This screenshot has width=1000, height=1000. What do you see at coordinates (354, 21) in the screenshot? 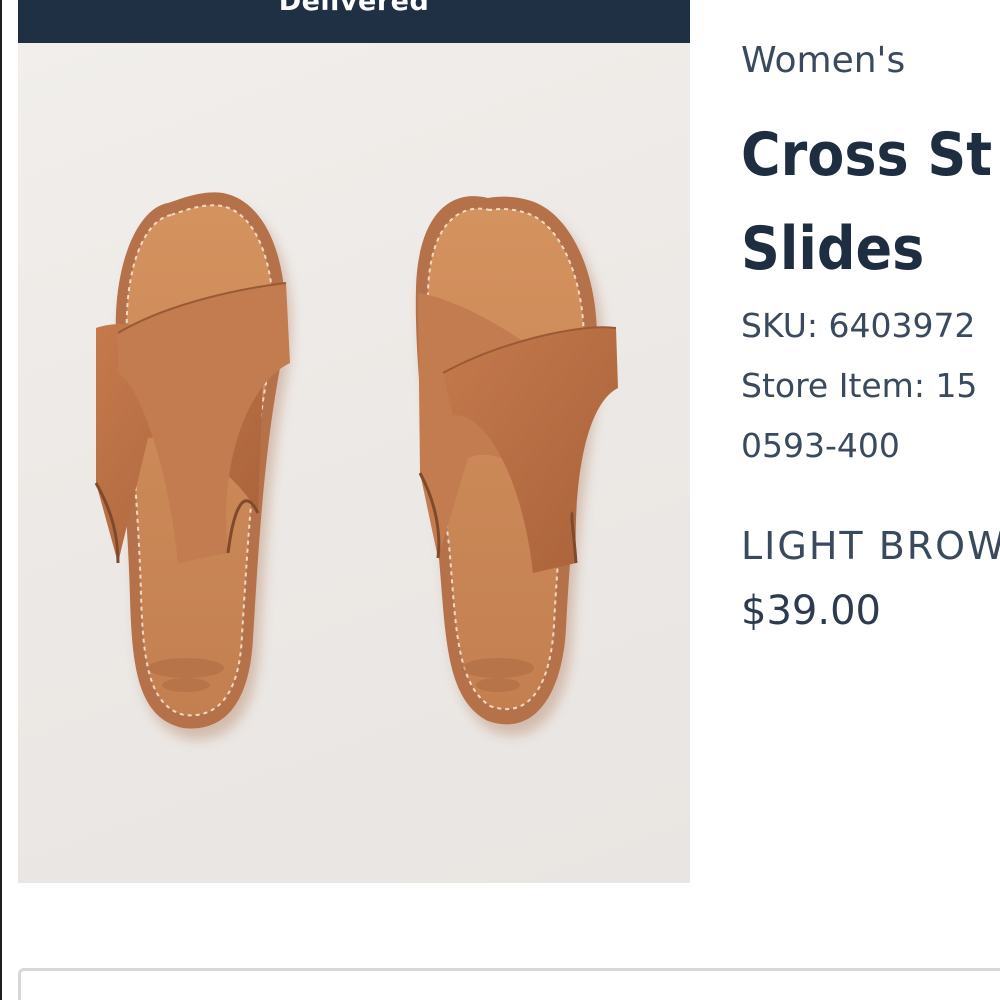
I see `delivery-status-banner: Delivered` at bounding box center [354, 21].